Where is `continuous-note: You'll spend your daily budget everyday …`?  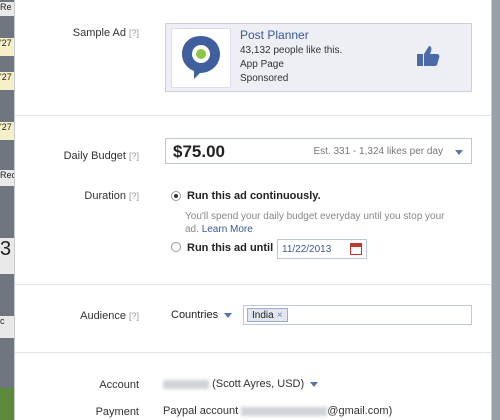 continuous-note: You'll spend your daily budget everyday … is located at coordinates (315, 223).